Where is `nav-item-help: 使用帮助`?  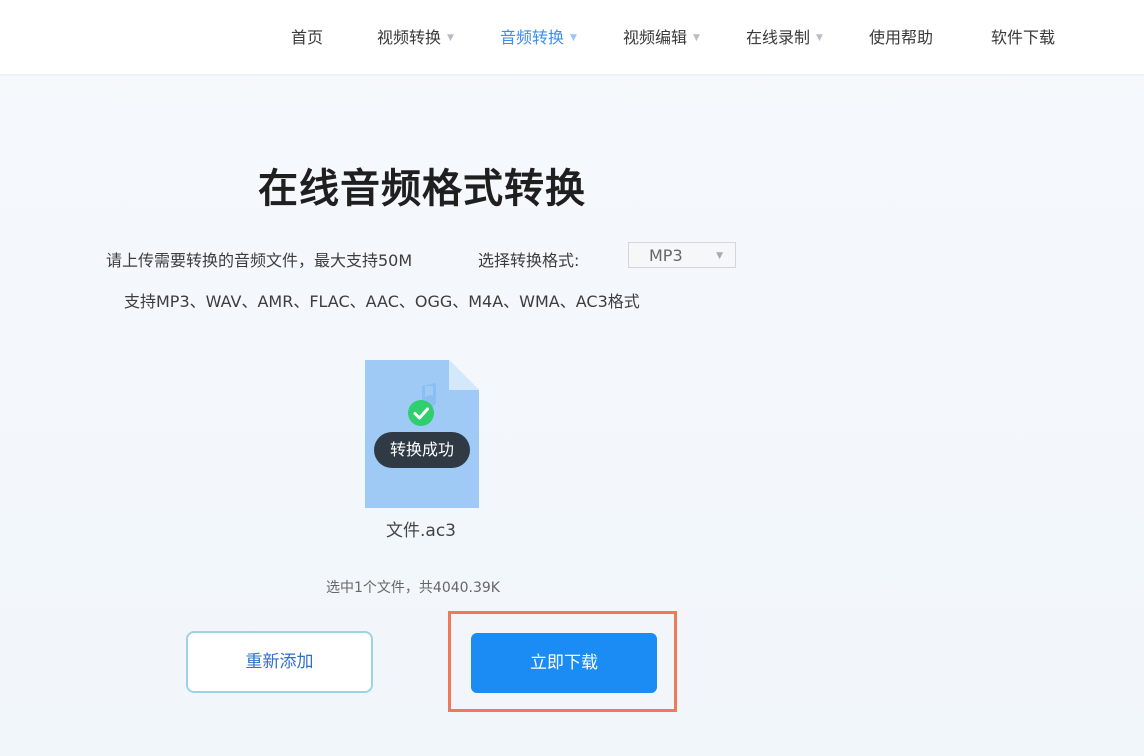 nav-item-help: 使用帮助 is located at coordinates (901, 36).